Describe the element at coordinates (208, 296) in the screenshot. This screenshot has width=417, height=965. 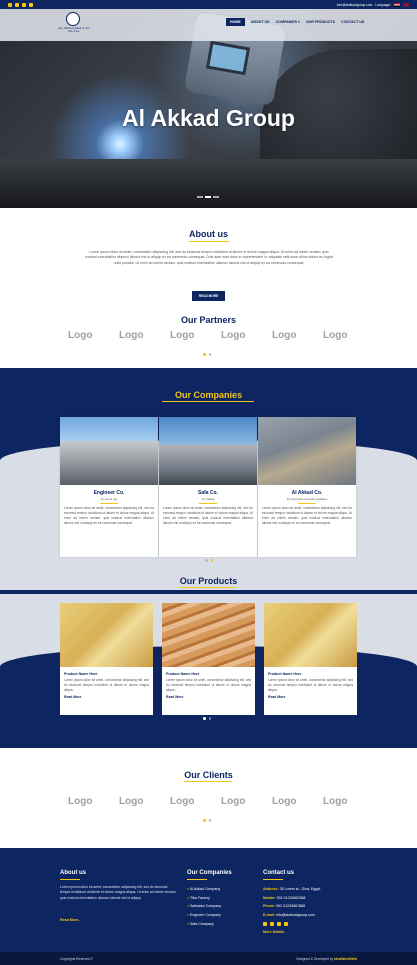
I see `read-more-button: READ MORE` at that location.